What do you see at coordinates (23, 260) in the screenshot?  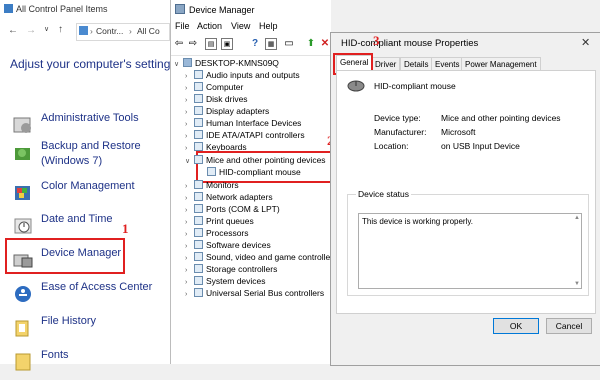 I see `device-manager-icon` at bounding box center [23, 260].